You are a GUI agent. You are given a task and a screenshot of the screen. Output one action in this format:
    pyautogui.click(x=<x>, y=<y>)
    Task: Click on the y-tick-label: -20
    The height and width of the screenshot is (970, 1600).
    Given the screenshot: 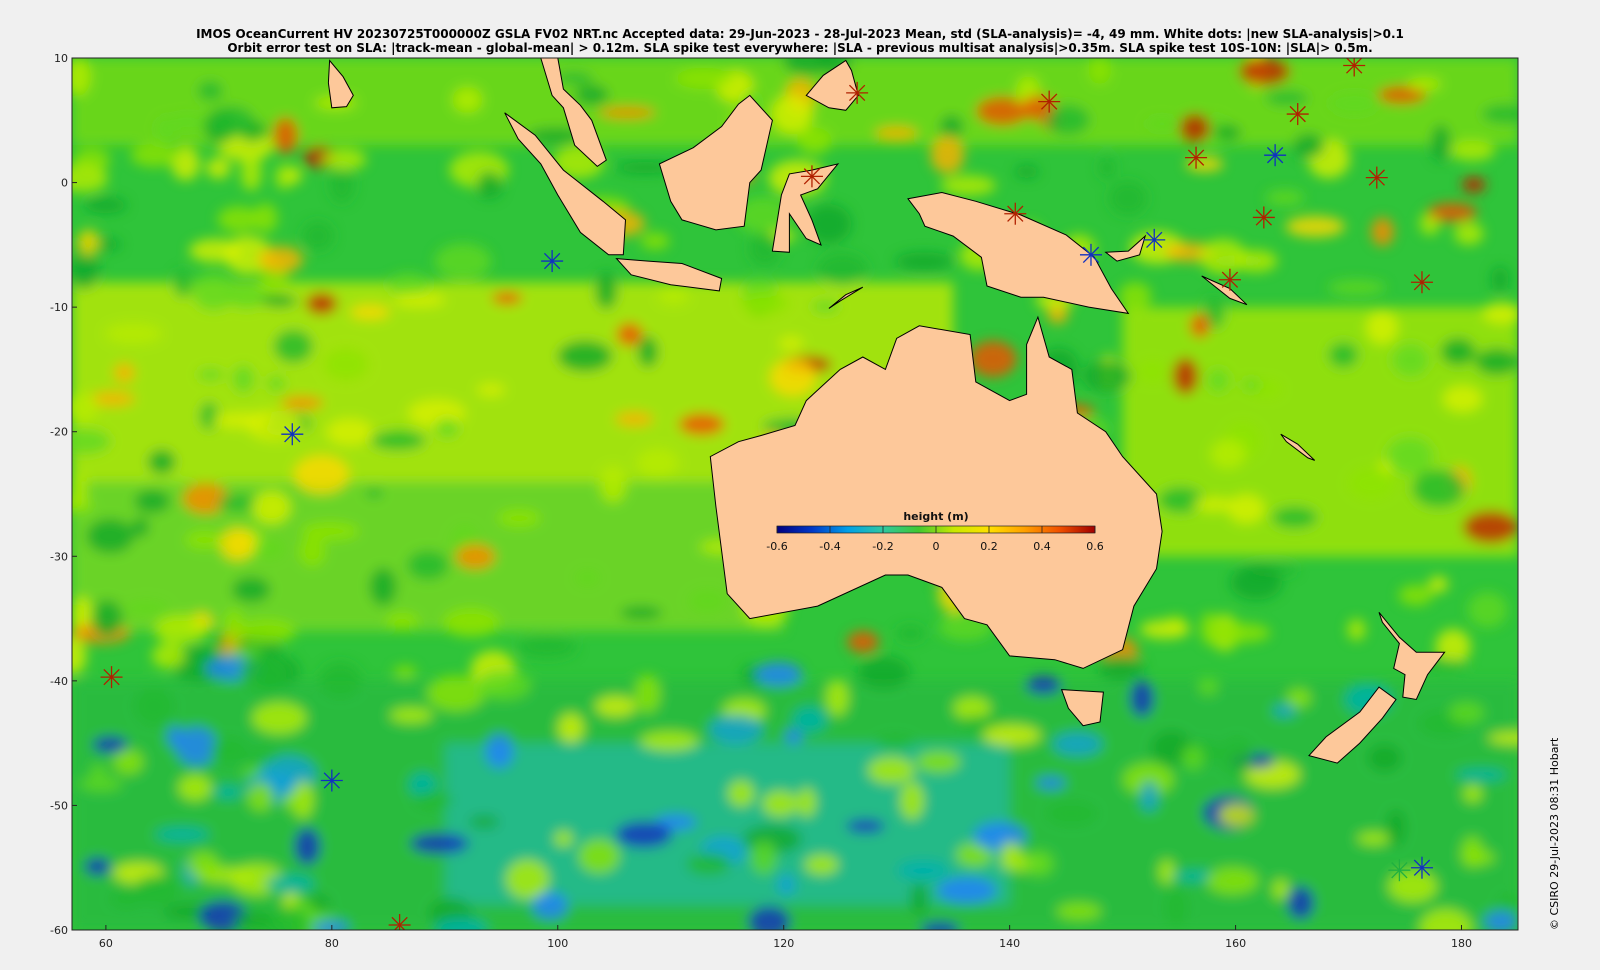 What is the action you would take?
    pyautogui.click(x=59, y=432)
    